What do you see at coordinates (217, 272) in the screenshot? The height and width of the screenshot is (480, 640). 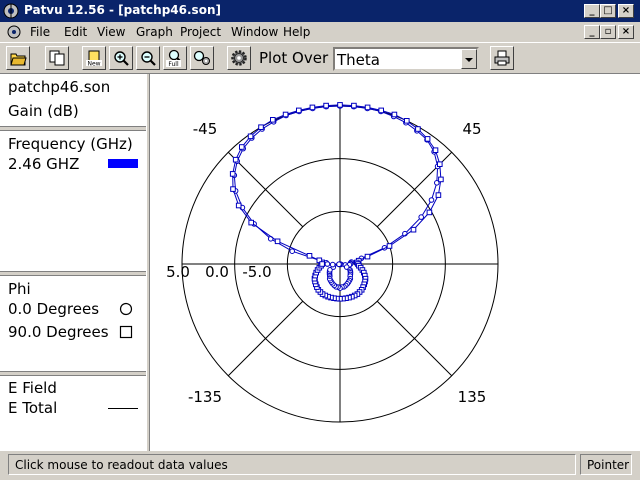 I see `radial-label: 0.0` at bounding box center [217, 272].